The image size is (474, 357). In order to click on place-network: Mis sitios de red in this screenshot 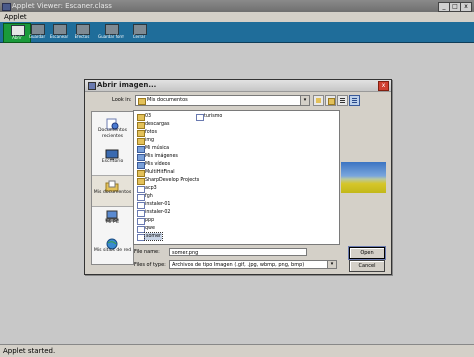, I will do `click(112, 249)`.